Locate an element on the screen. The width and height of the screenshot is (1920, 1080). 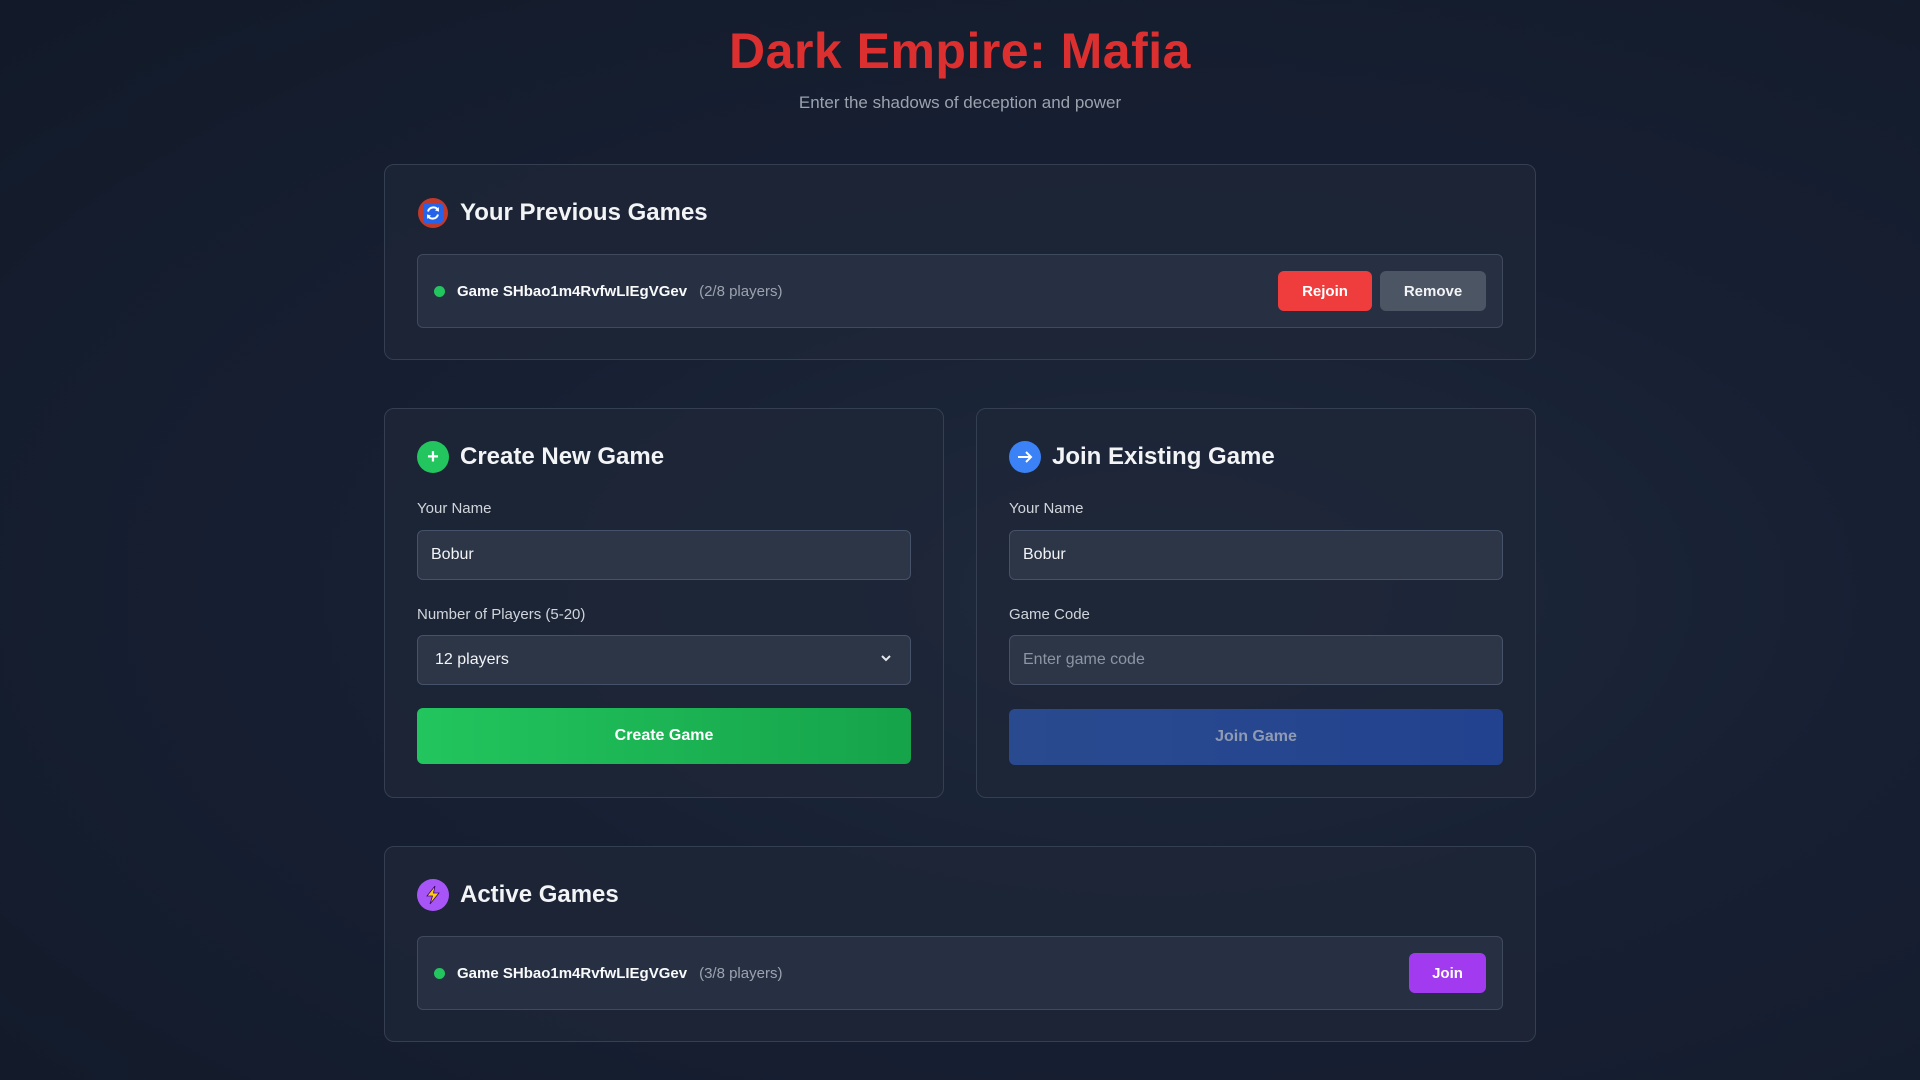
create-game-header: + Create New Game is located at coordinates (540, 457).